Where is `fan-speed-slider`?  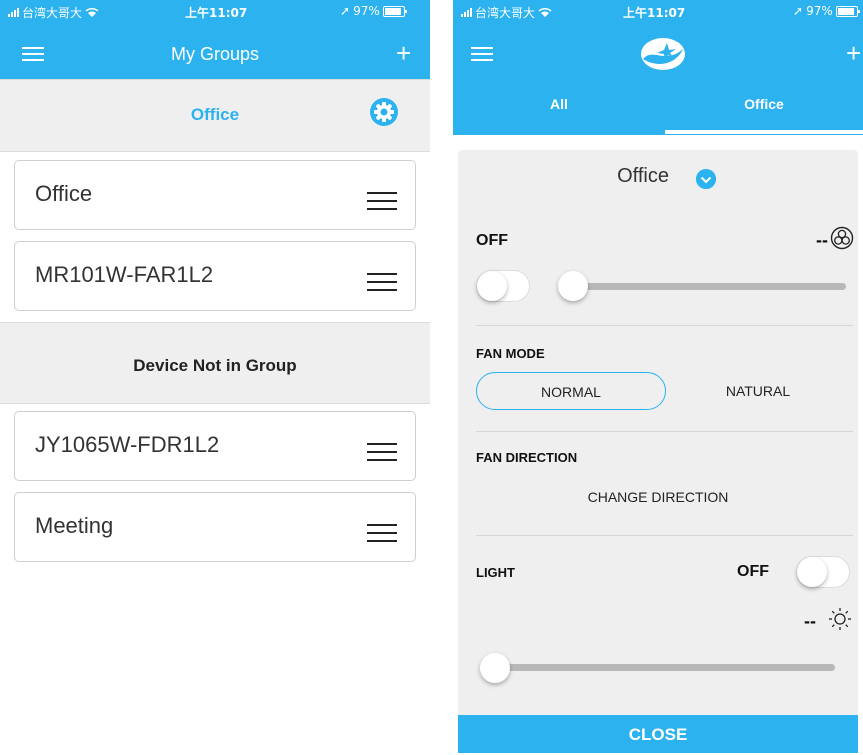
fan-speed-slider is located at coordinates (704, 286).